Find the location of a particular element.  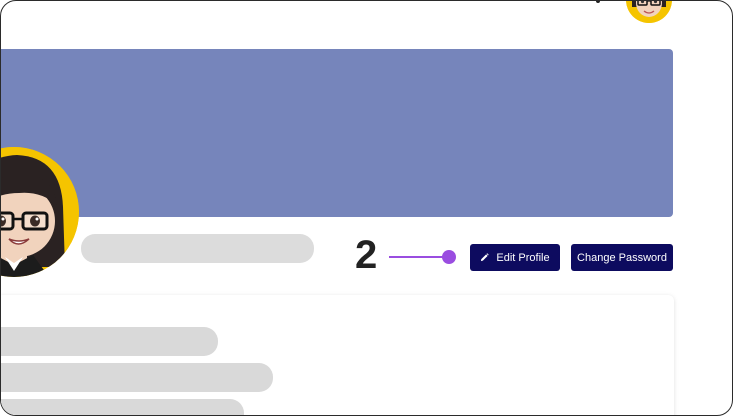

bell-icon is located at coordinates (598, 4).